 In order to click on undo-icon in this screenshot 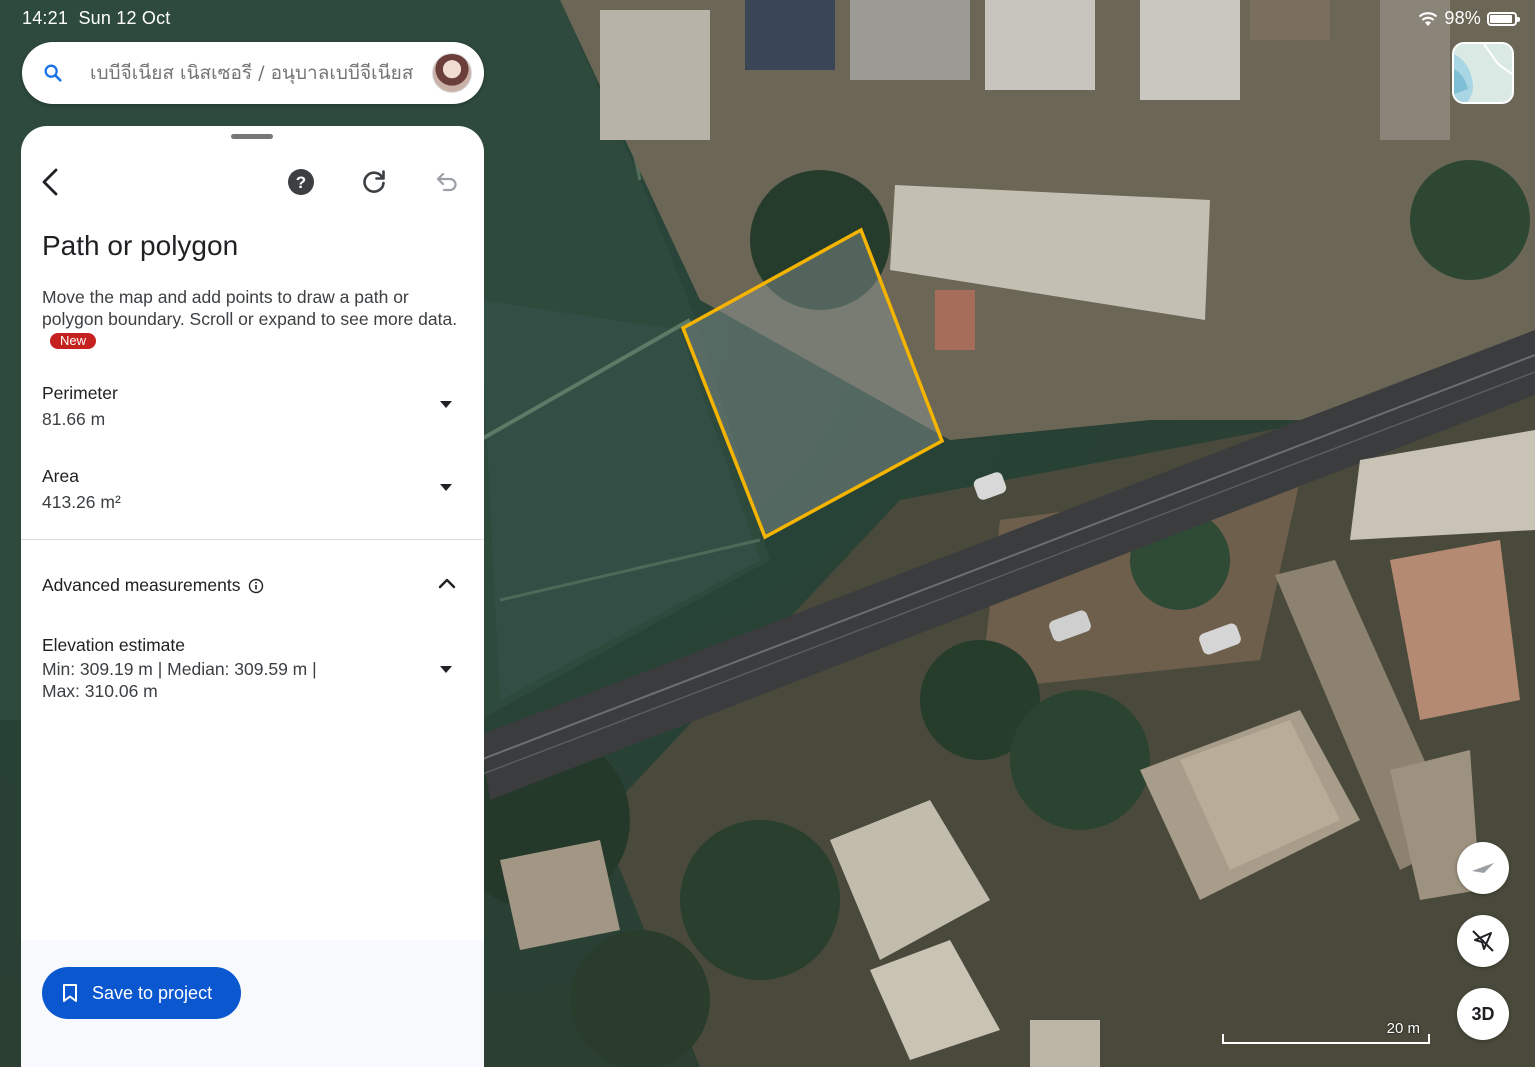, I will do `click(446, 182)`.